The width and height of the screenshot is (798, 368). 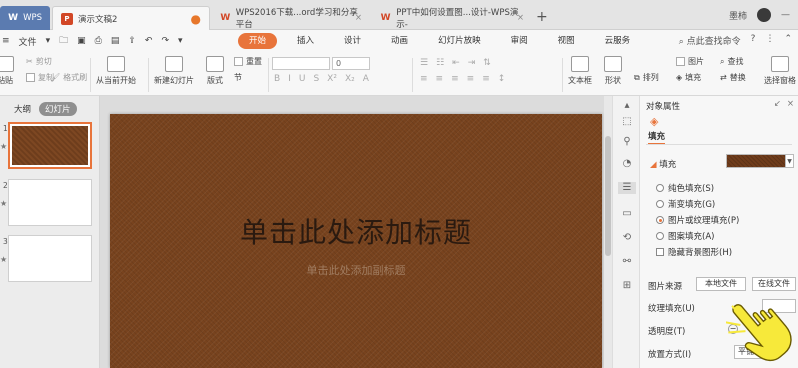 I want to click on title-placeholder: 单击此处添加标题, so click(x=356, y=231).